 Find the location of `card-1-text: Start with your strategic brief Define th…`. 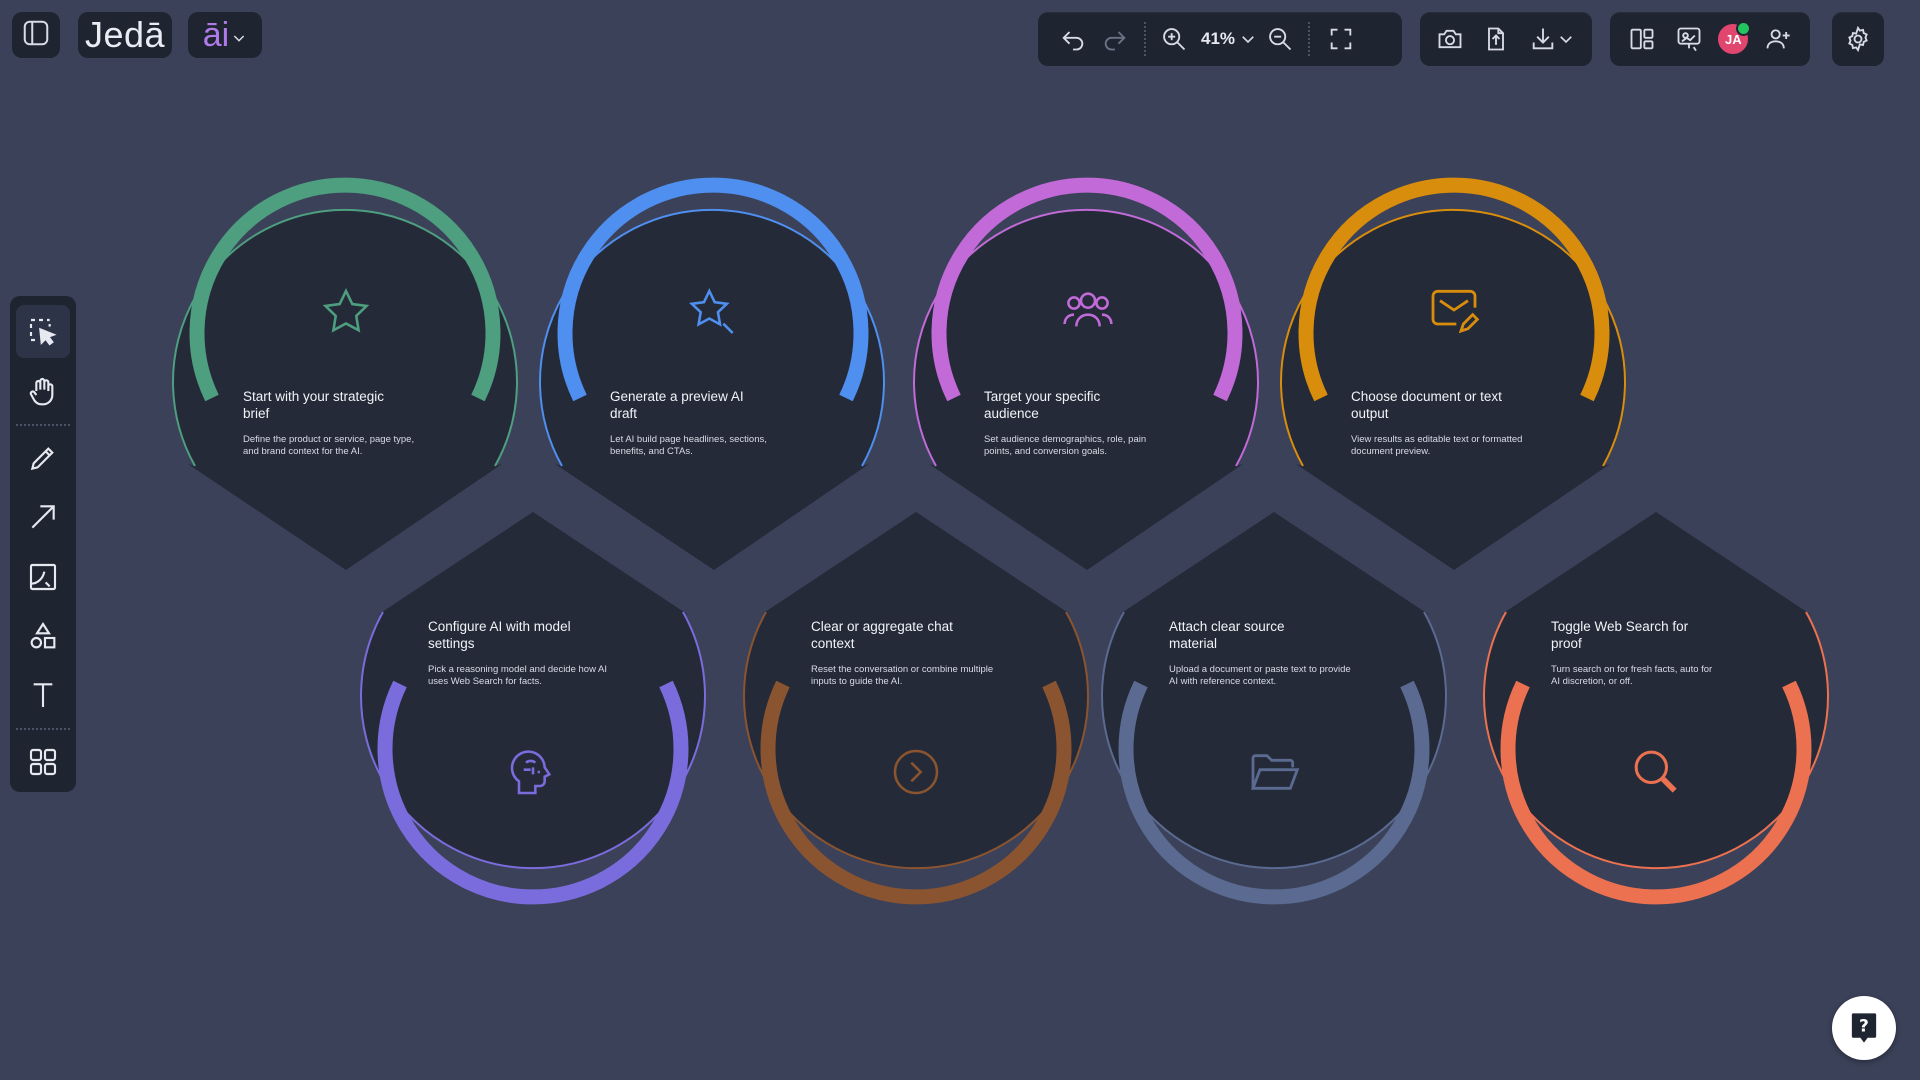

card-1-text: Start with your strategic brief Define th… is located at coordinates (346, 423).